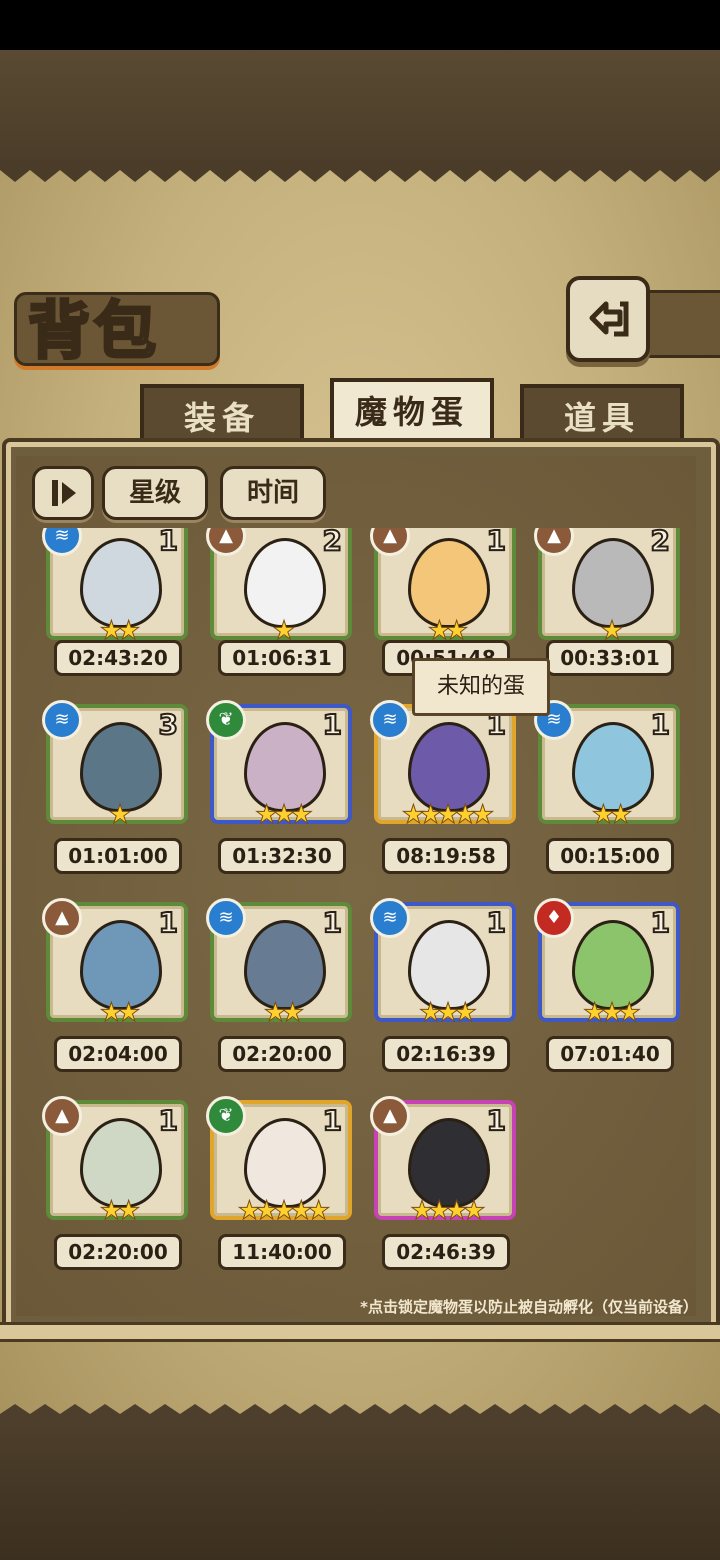 This screenshot has width=720, height=1560. Describe the element at coordinates (554, 918) in the screenshot. I see `fire-element-icon: ♦` at that location.